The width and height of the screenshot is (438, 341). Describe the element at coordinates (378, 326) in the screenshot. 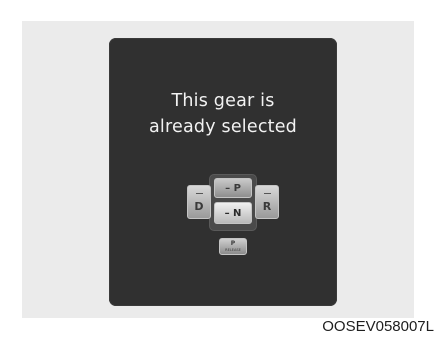

I see `figure-code: OOSEV058007L` at that location.